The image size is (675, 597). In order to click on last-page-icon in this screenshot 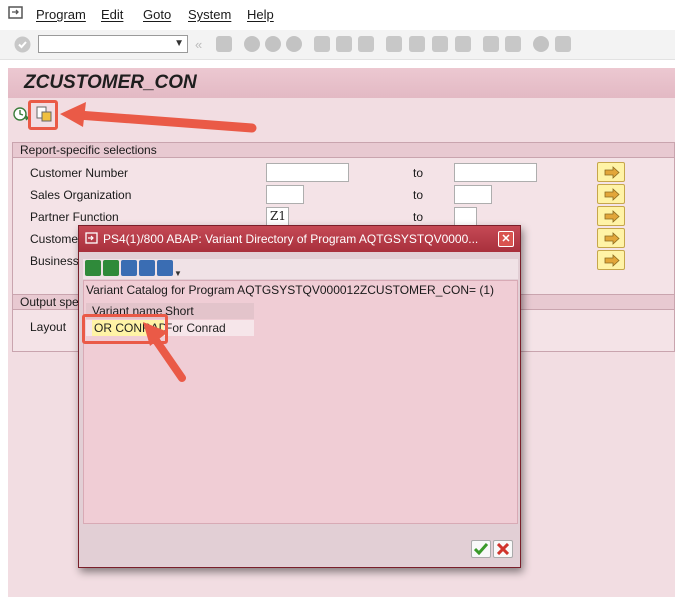, I will do `click(463, 44)`.